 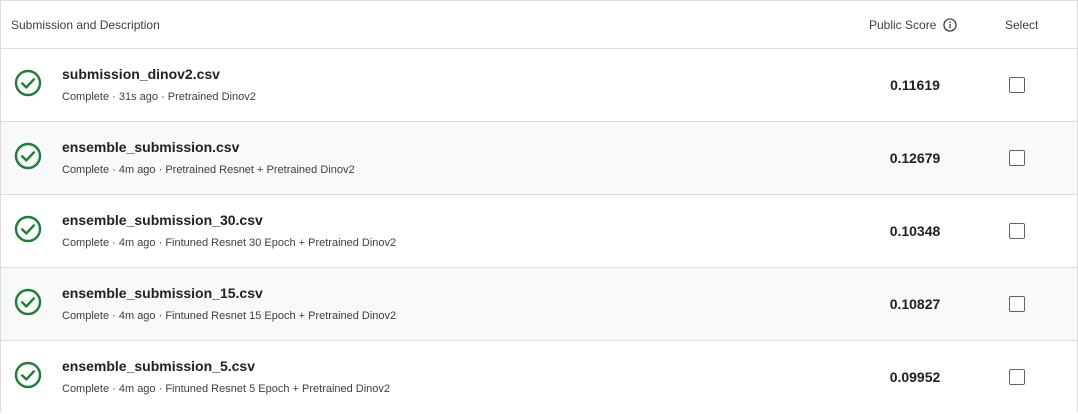 I want to click on submission-file-name: ensemble_submission_5.csv, so click(x=158, y=366).